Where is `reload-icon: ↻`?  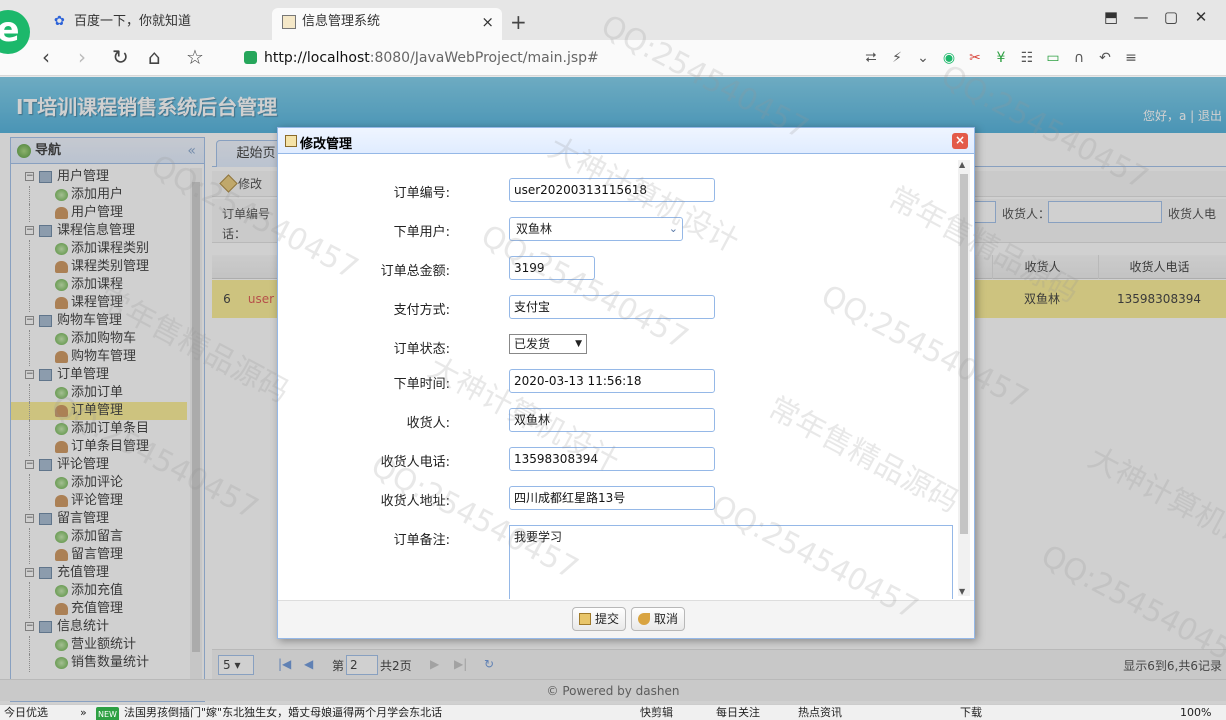
reload-icon: ↻ is located at coordinates (120, 57).